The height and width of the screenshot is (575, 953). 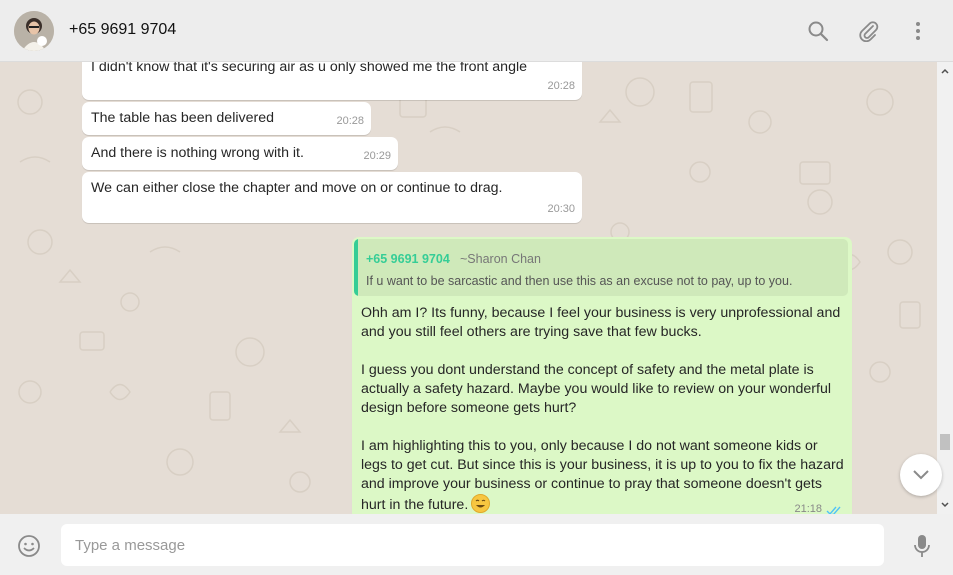 I want to click on incoming-message: The table has been delivered 20:28, so click(x=226, y=118).